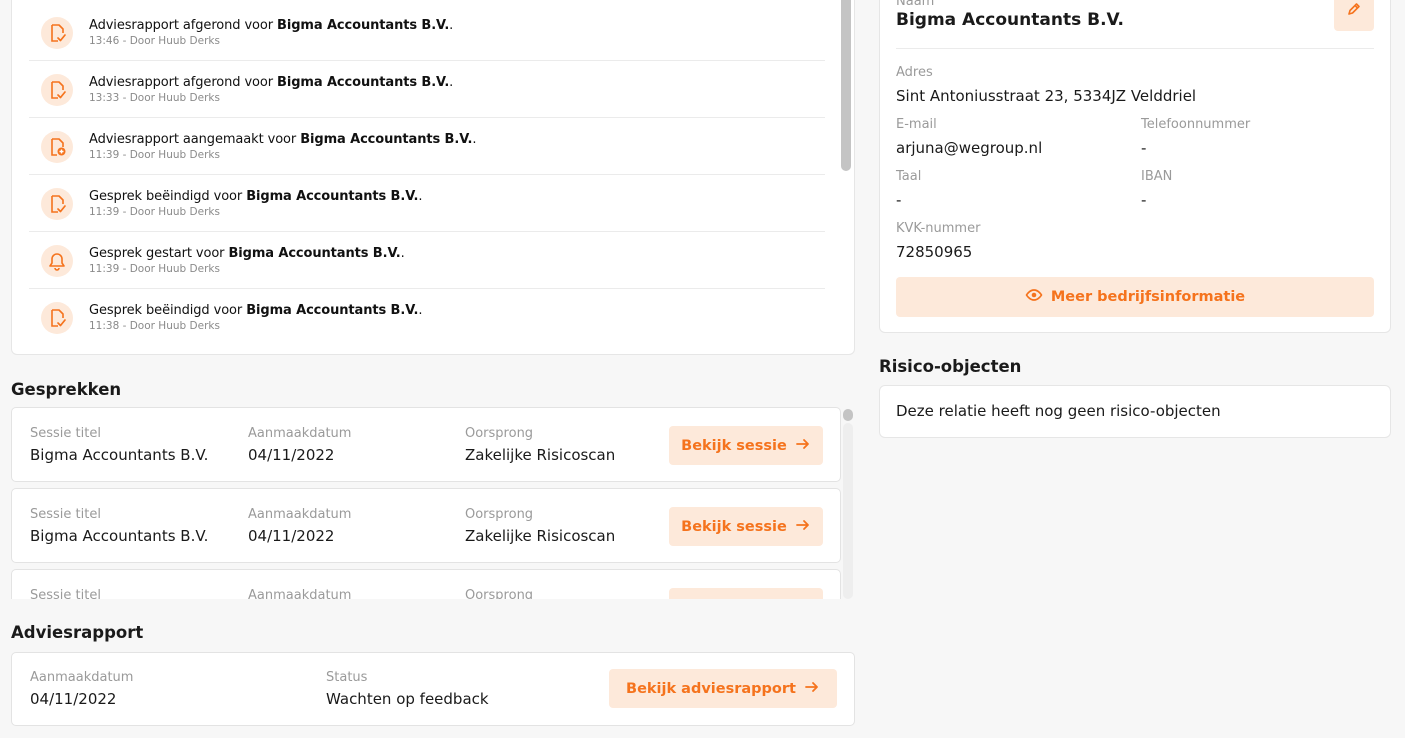  Describe the element at coordinates (711, 688) in the screenshot. I see `view-adviesrapport-label: Bekijk adviesrapport` at that location.